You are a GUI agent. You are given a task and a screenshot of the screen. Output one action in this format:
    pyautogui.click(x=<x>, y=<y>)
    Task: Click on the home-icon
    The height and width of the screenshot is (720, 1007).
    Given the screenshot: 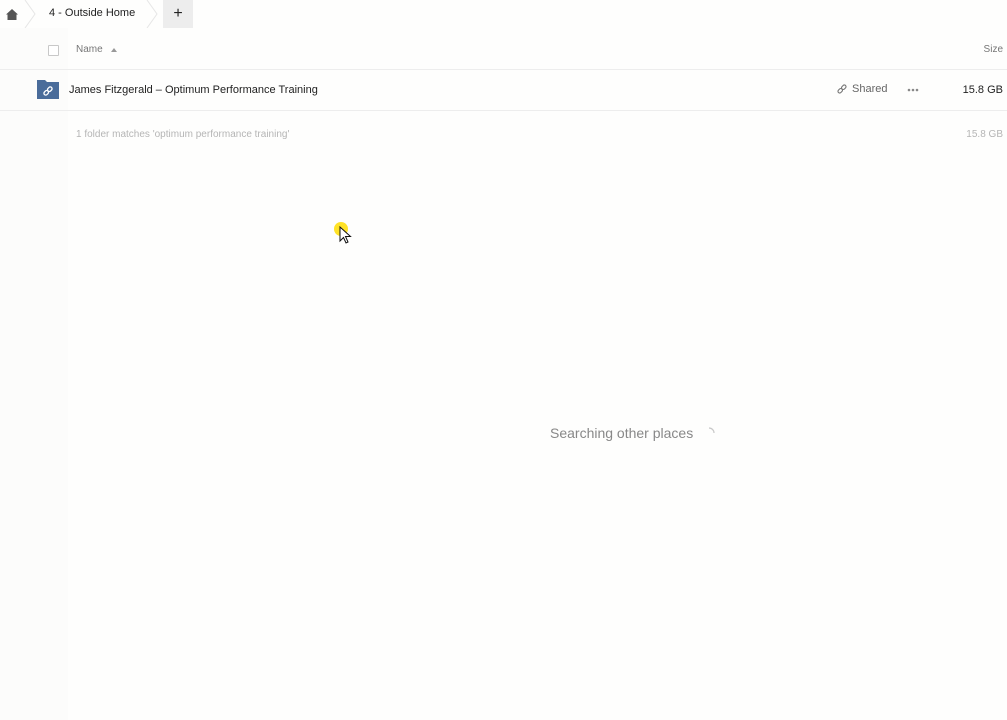 What is the action you would take?
    pyautogui.click(x=12, y=14)
    